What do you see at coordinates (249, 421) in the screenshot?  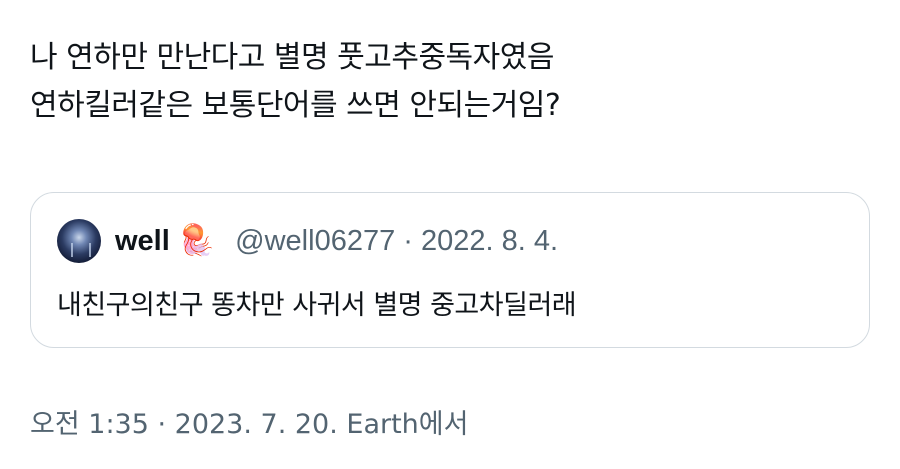 I see `tweet-timestamp: 오전 1:35 · 2023. 7. 20. Earth에서` at bounding box center [249, 421].